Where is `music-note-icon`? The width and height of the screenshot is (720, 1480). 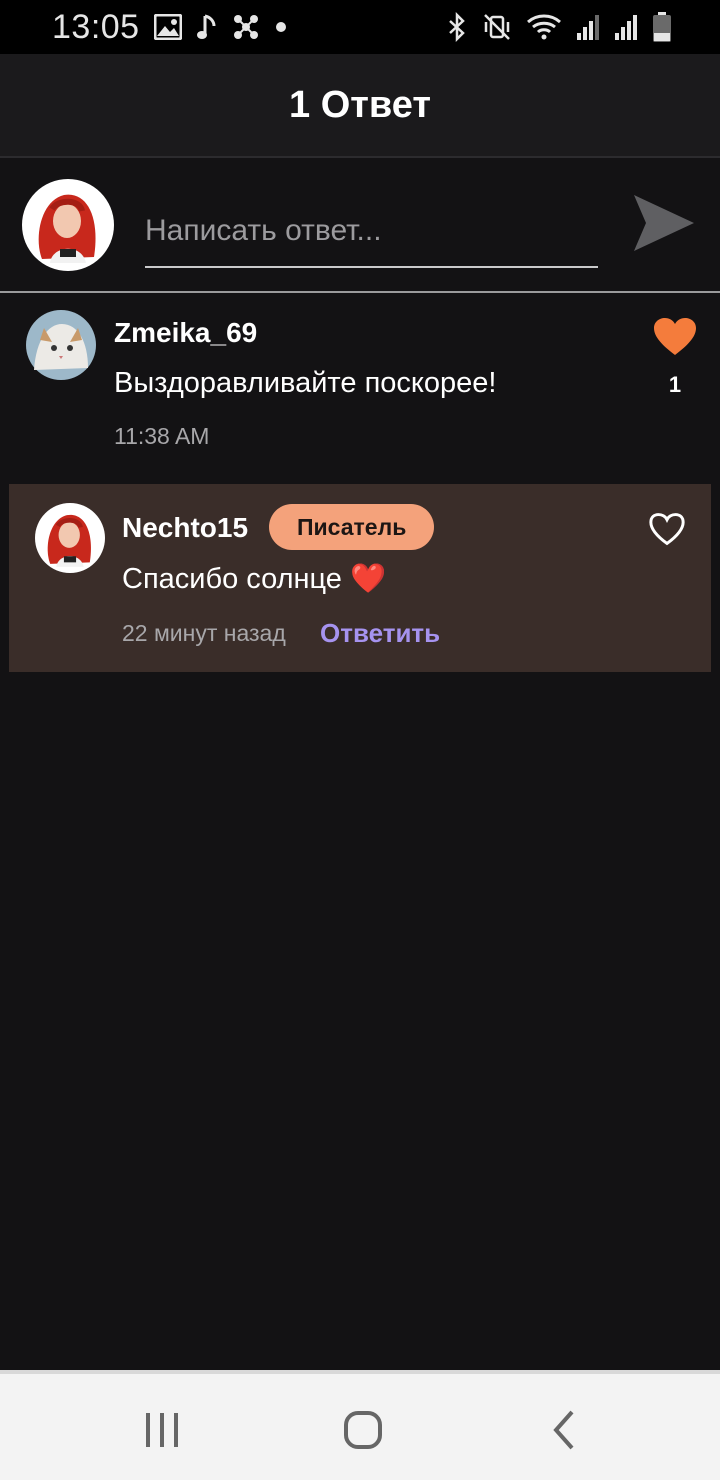
music-note-icon is located at coordinates (207, 27).